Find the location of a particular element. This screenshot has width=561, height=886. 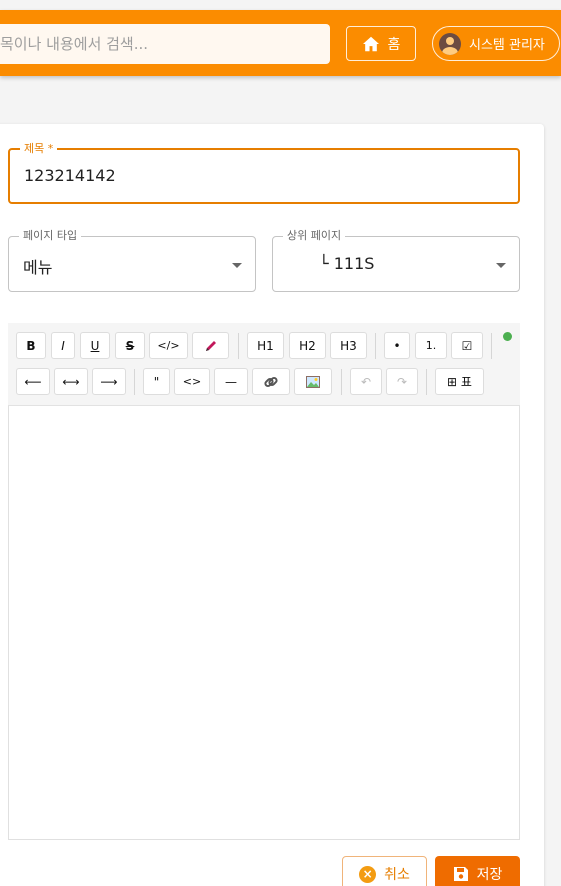

checklist-button: ☑ is located at coordinates (467, 345).